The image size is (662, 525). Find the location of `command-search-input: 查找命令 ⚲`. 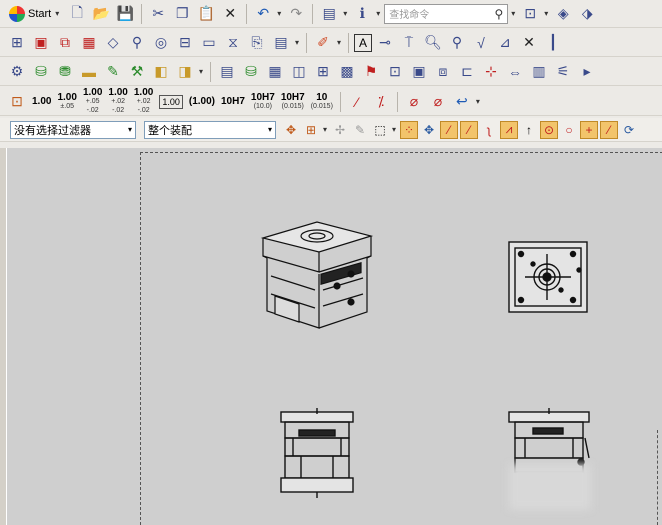

command-search-input: 查找命令 ⚲ is located at coordinates (446, 13).